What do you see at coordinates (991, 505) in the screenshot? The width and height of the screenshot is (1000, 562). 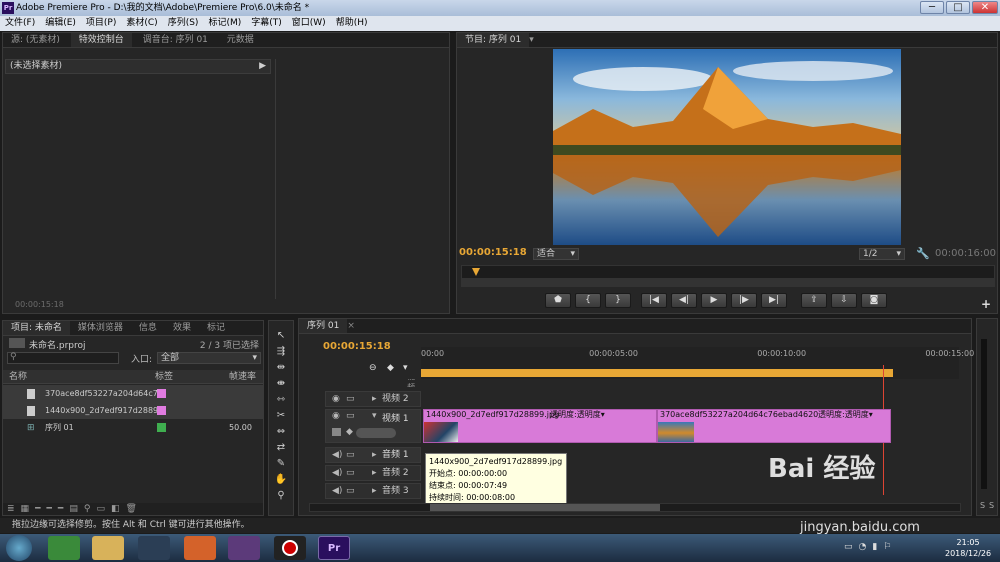 I see `solo-button: S` at bounding box center [991, 505].